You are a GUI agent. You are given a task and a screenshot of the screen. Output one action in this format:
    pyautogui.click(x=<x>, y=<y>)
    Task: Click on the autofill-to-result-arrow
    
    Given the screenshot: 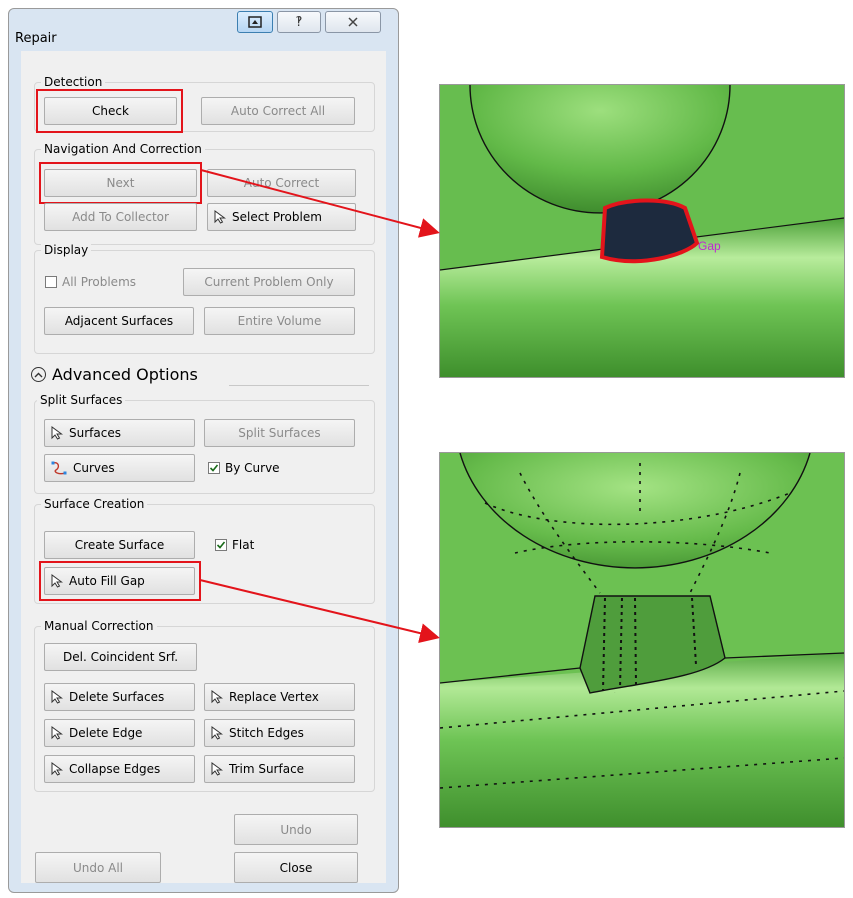 What is the action you would take?
    pyautogui.click(x=319, y=611)
    